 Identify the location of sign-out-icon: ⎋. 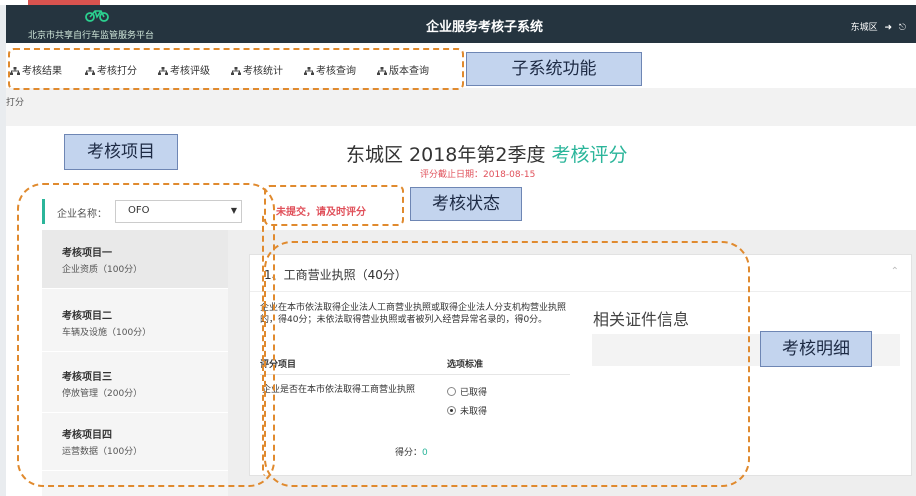
(902, 28).